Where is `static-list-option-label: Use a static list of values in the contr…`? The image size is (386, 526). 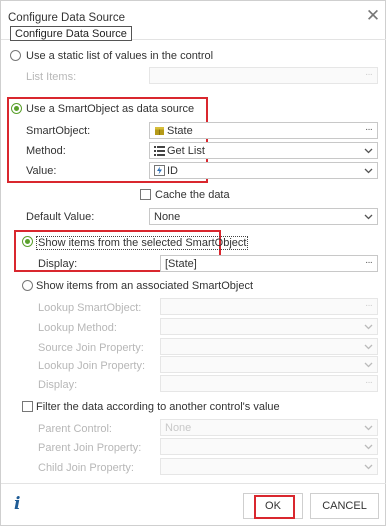
static-list-option-label: Use a static list of values in the contr… is located at coordinates (120, 56).